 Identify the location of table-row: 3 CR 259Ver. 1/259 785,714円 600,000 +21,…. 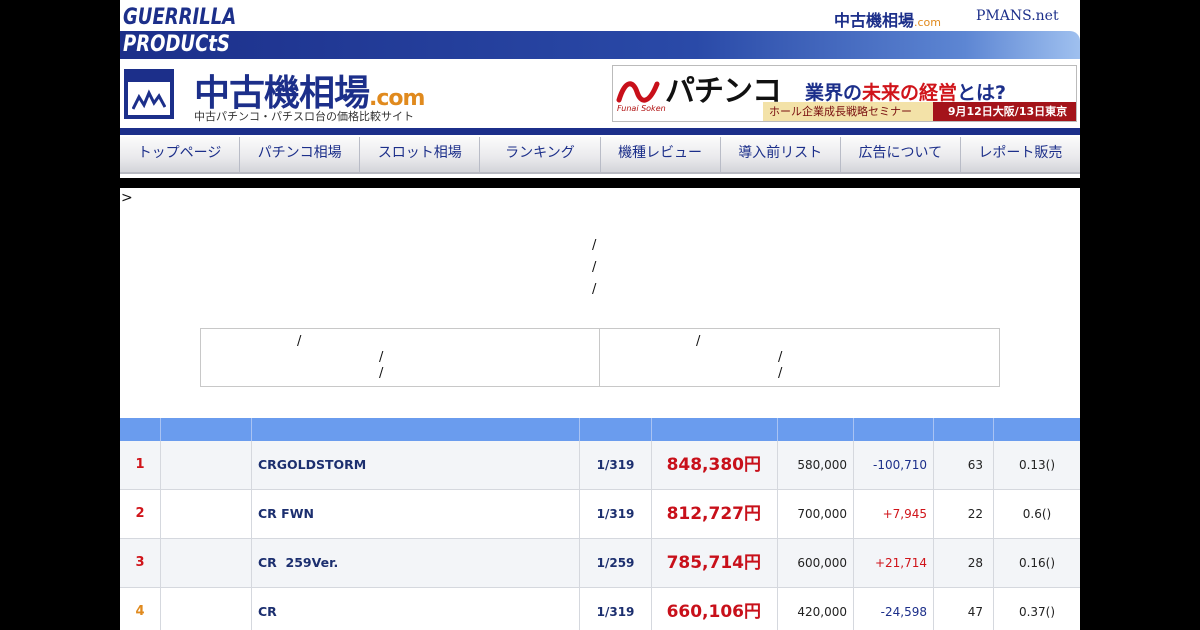
(600, 563).